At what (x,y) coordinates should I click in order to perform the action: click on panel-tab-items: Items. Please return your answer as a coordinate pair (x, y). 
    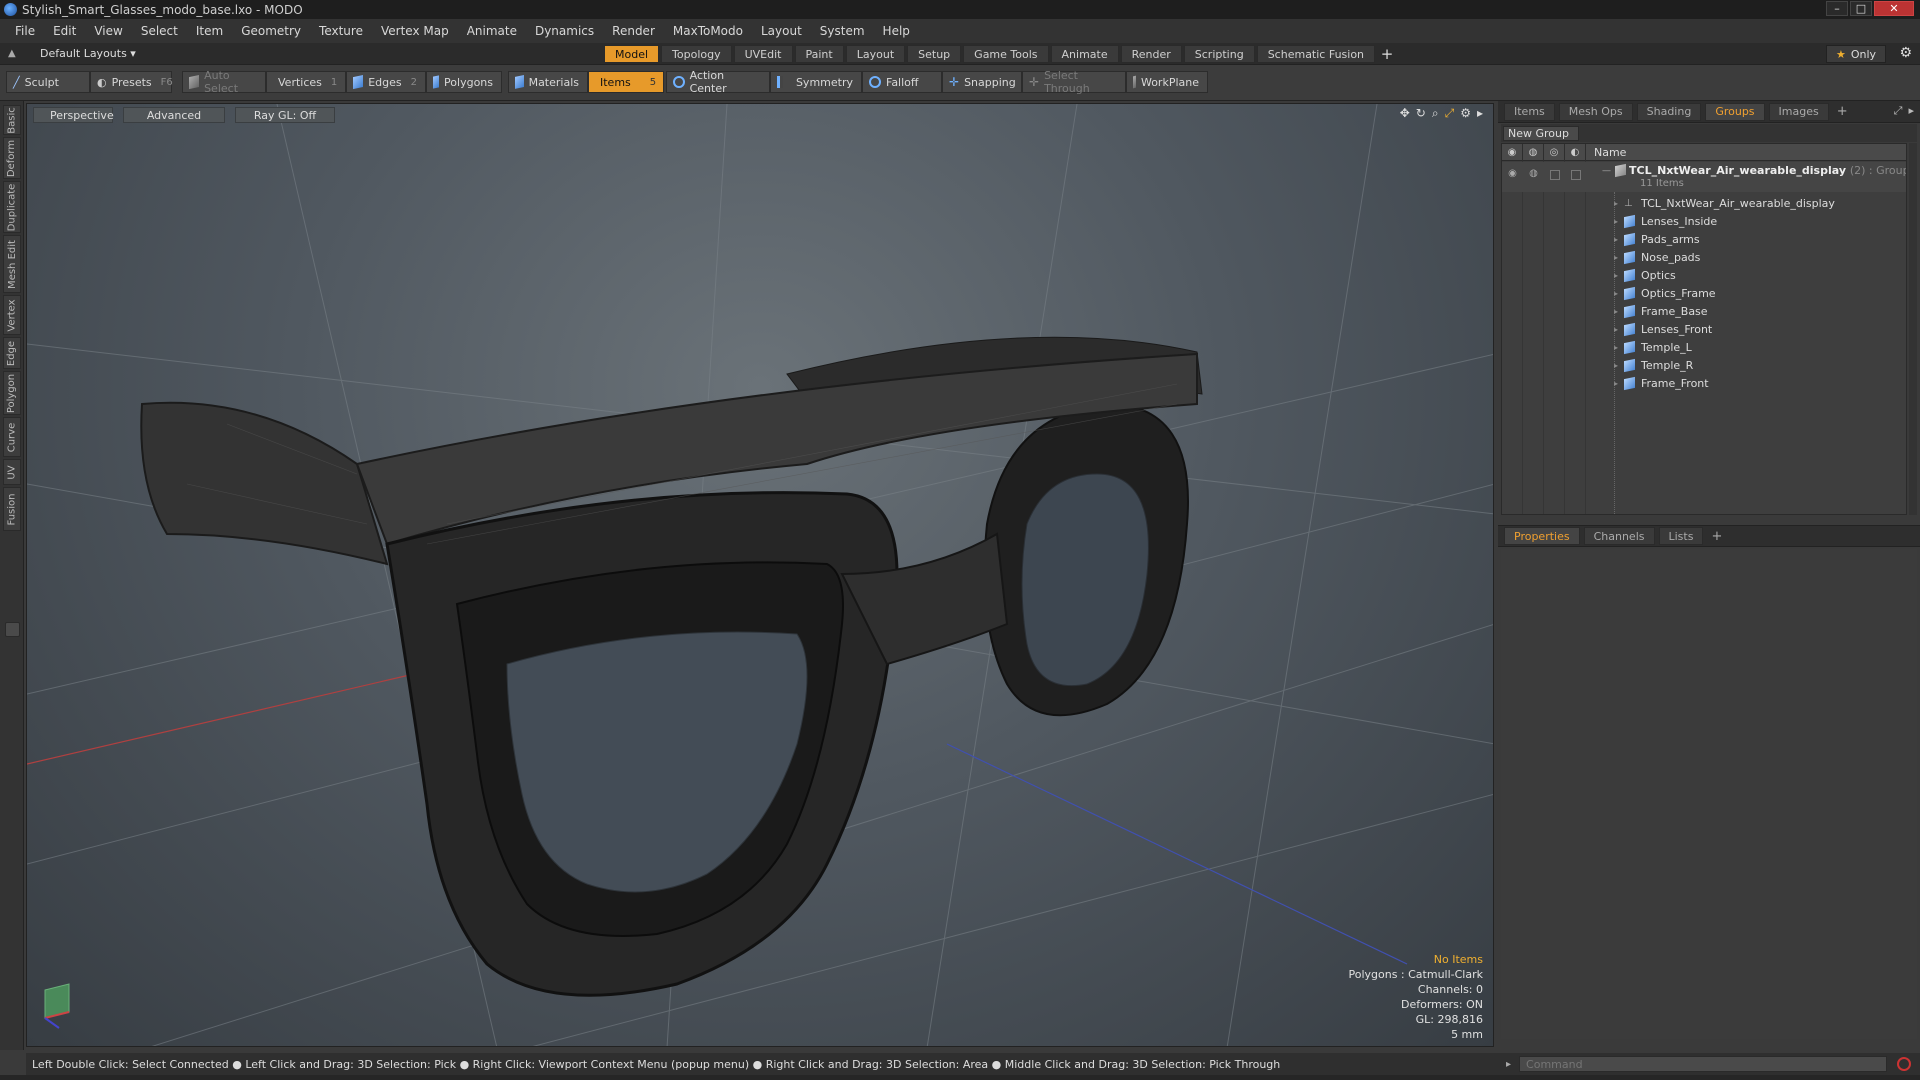
    Looking at the image, I should click on (1529, 111).